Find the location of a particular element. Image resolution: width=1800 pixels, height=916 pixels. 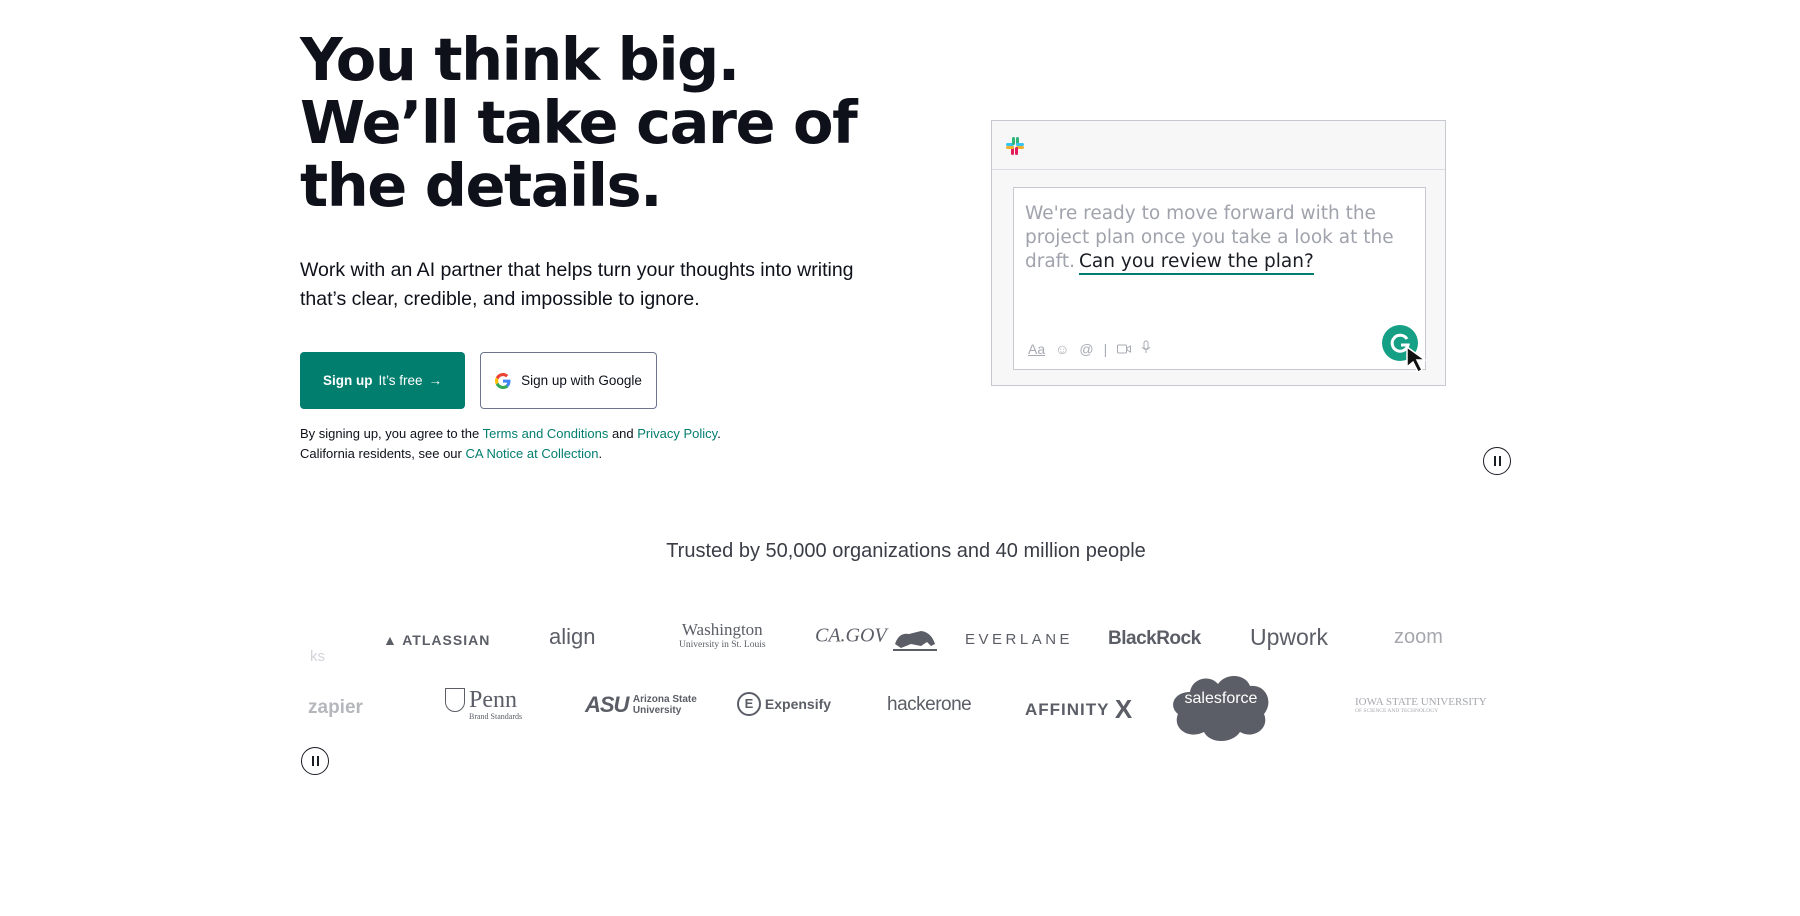

logos-pause-button is located at coordinates (315, 761).